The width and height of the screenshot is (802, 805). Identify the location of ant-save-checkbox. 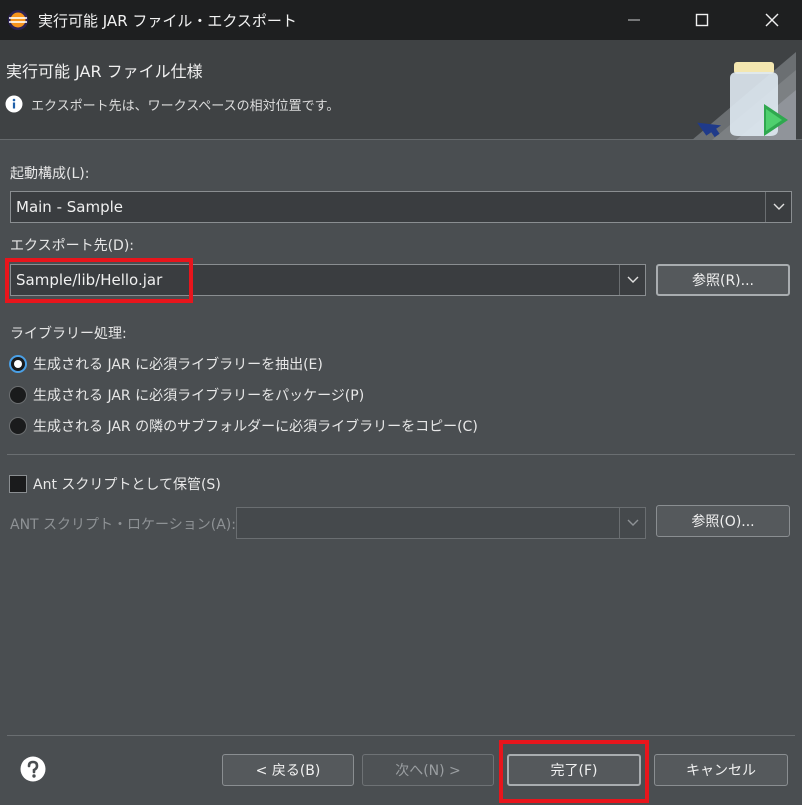
(18, 484).